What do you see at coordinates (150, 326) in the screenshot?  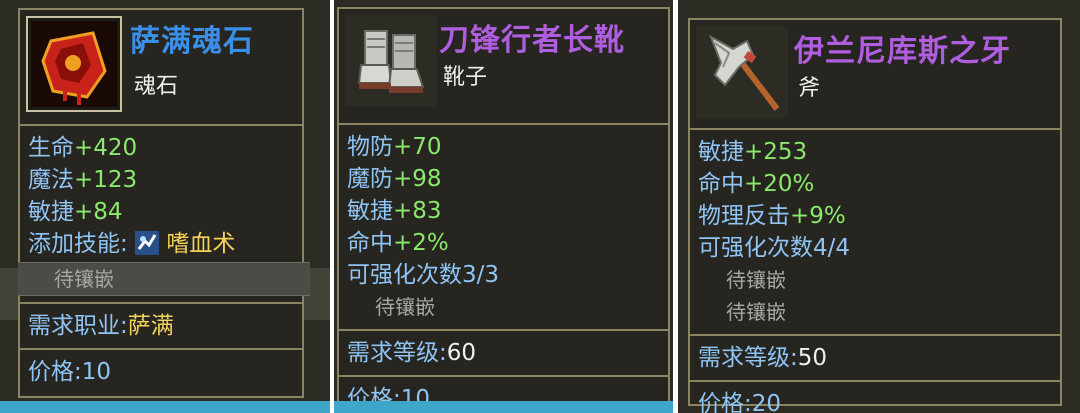 I see `requirement-value: 萨满` at bounding box center [150, 326].